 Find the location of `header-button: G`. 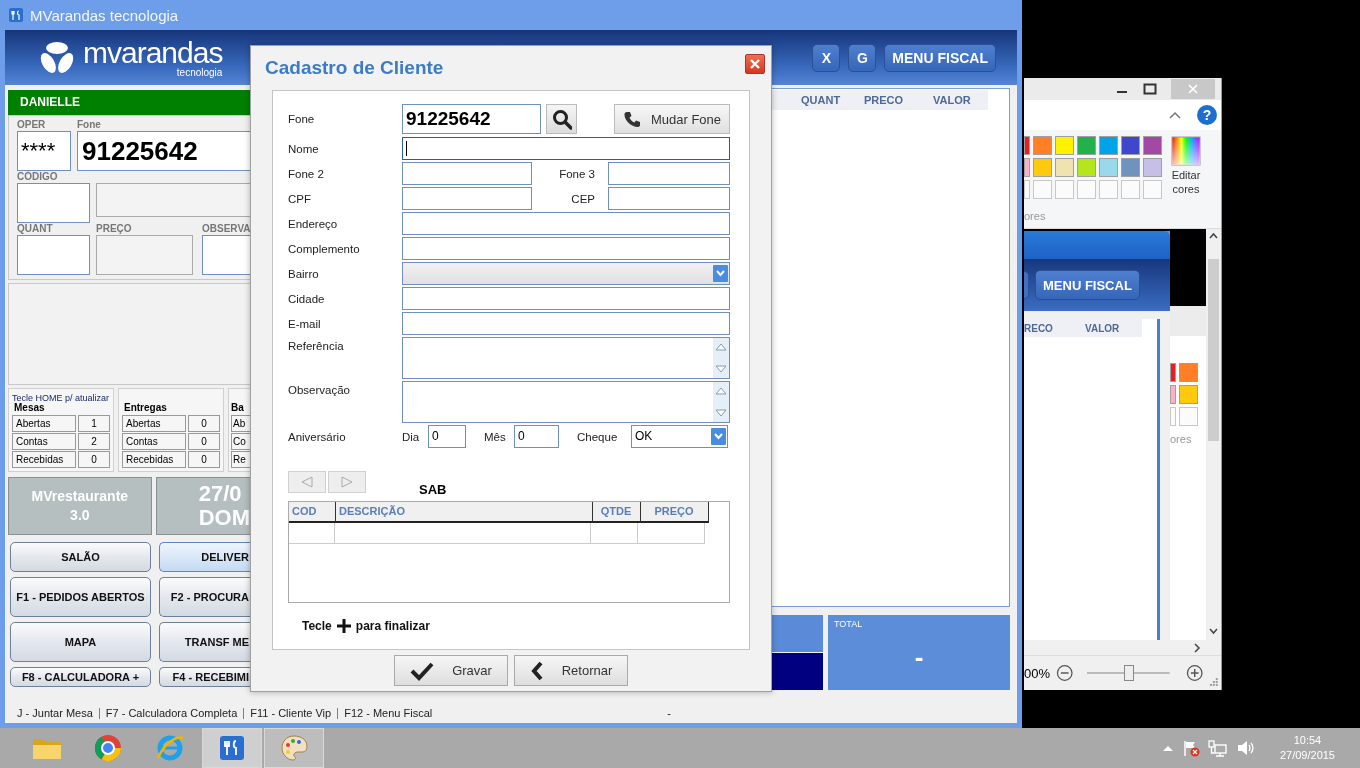

header-button: G is located at coordinates (862, 57).